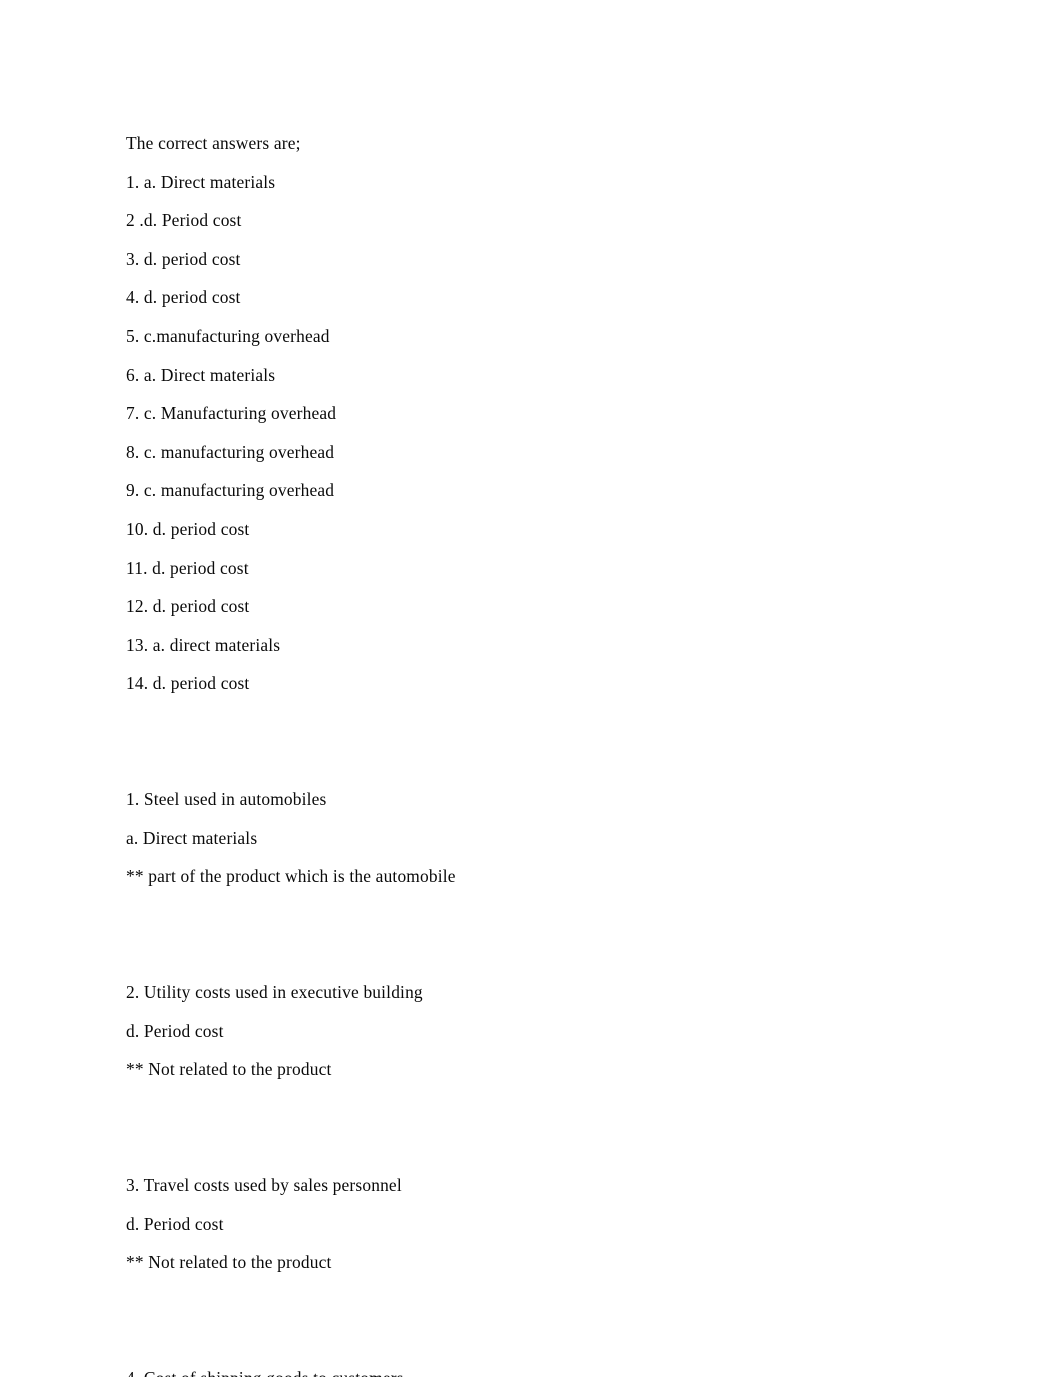 This screenshot has width=1062, height=1377. I want to click on answer-key-heading: The correct answers are;, so click(213, 143).